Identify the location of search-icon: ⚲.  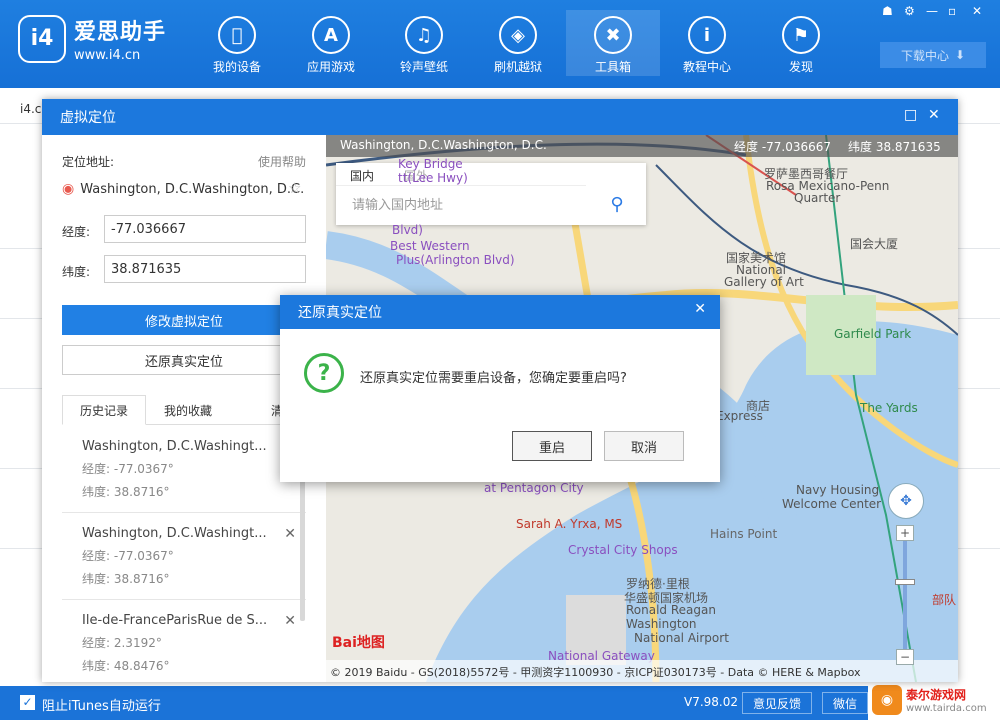
(617, 204).